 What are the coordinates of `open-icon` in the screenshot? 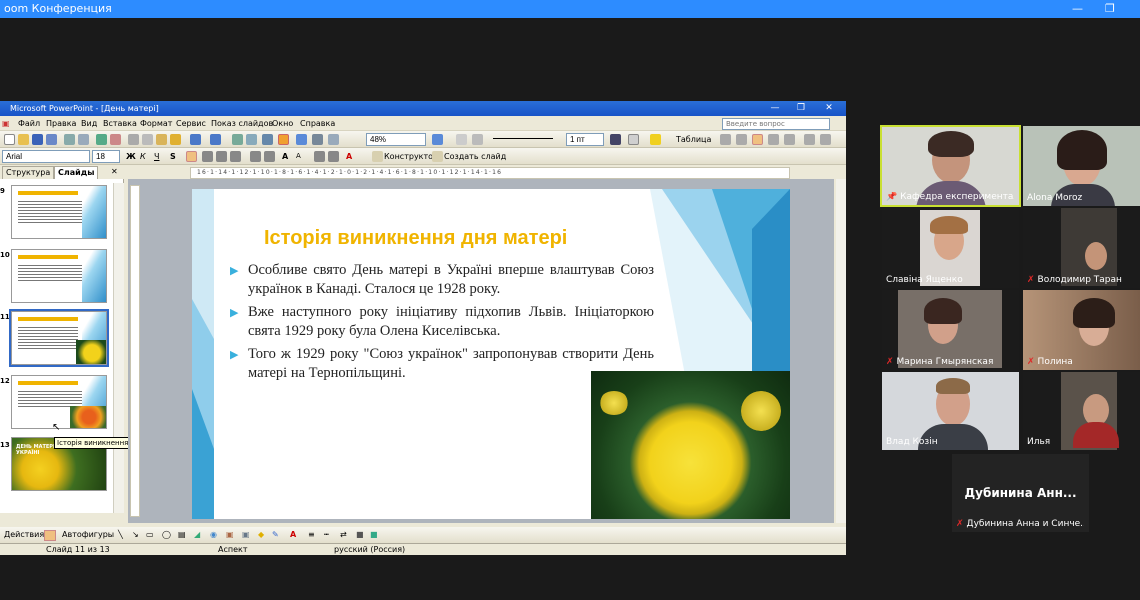 It's located at (23, 139).